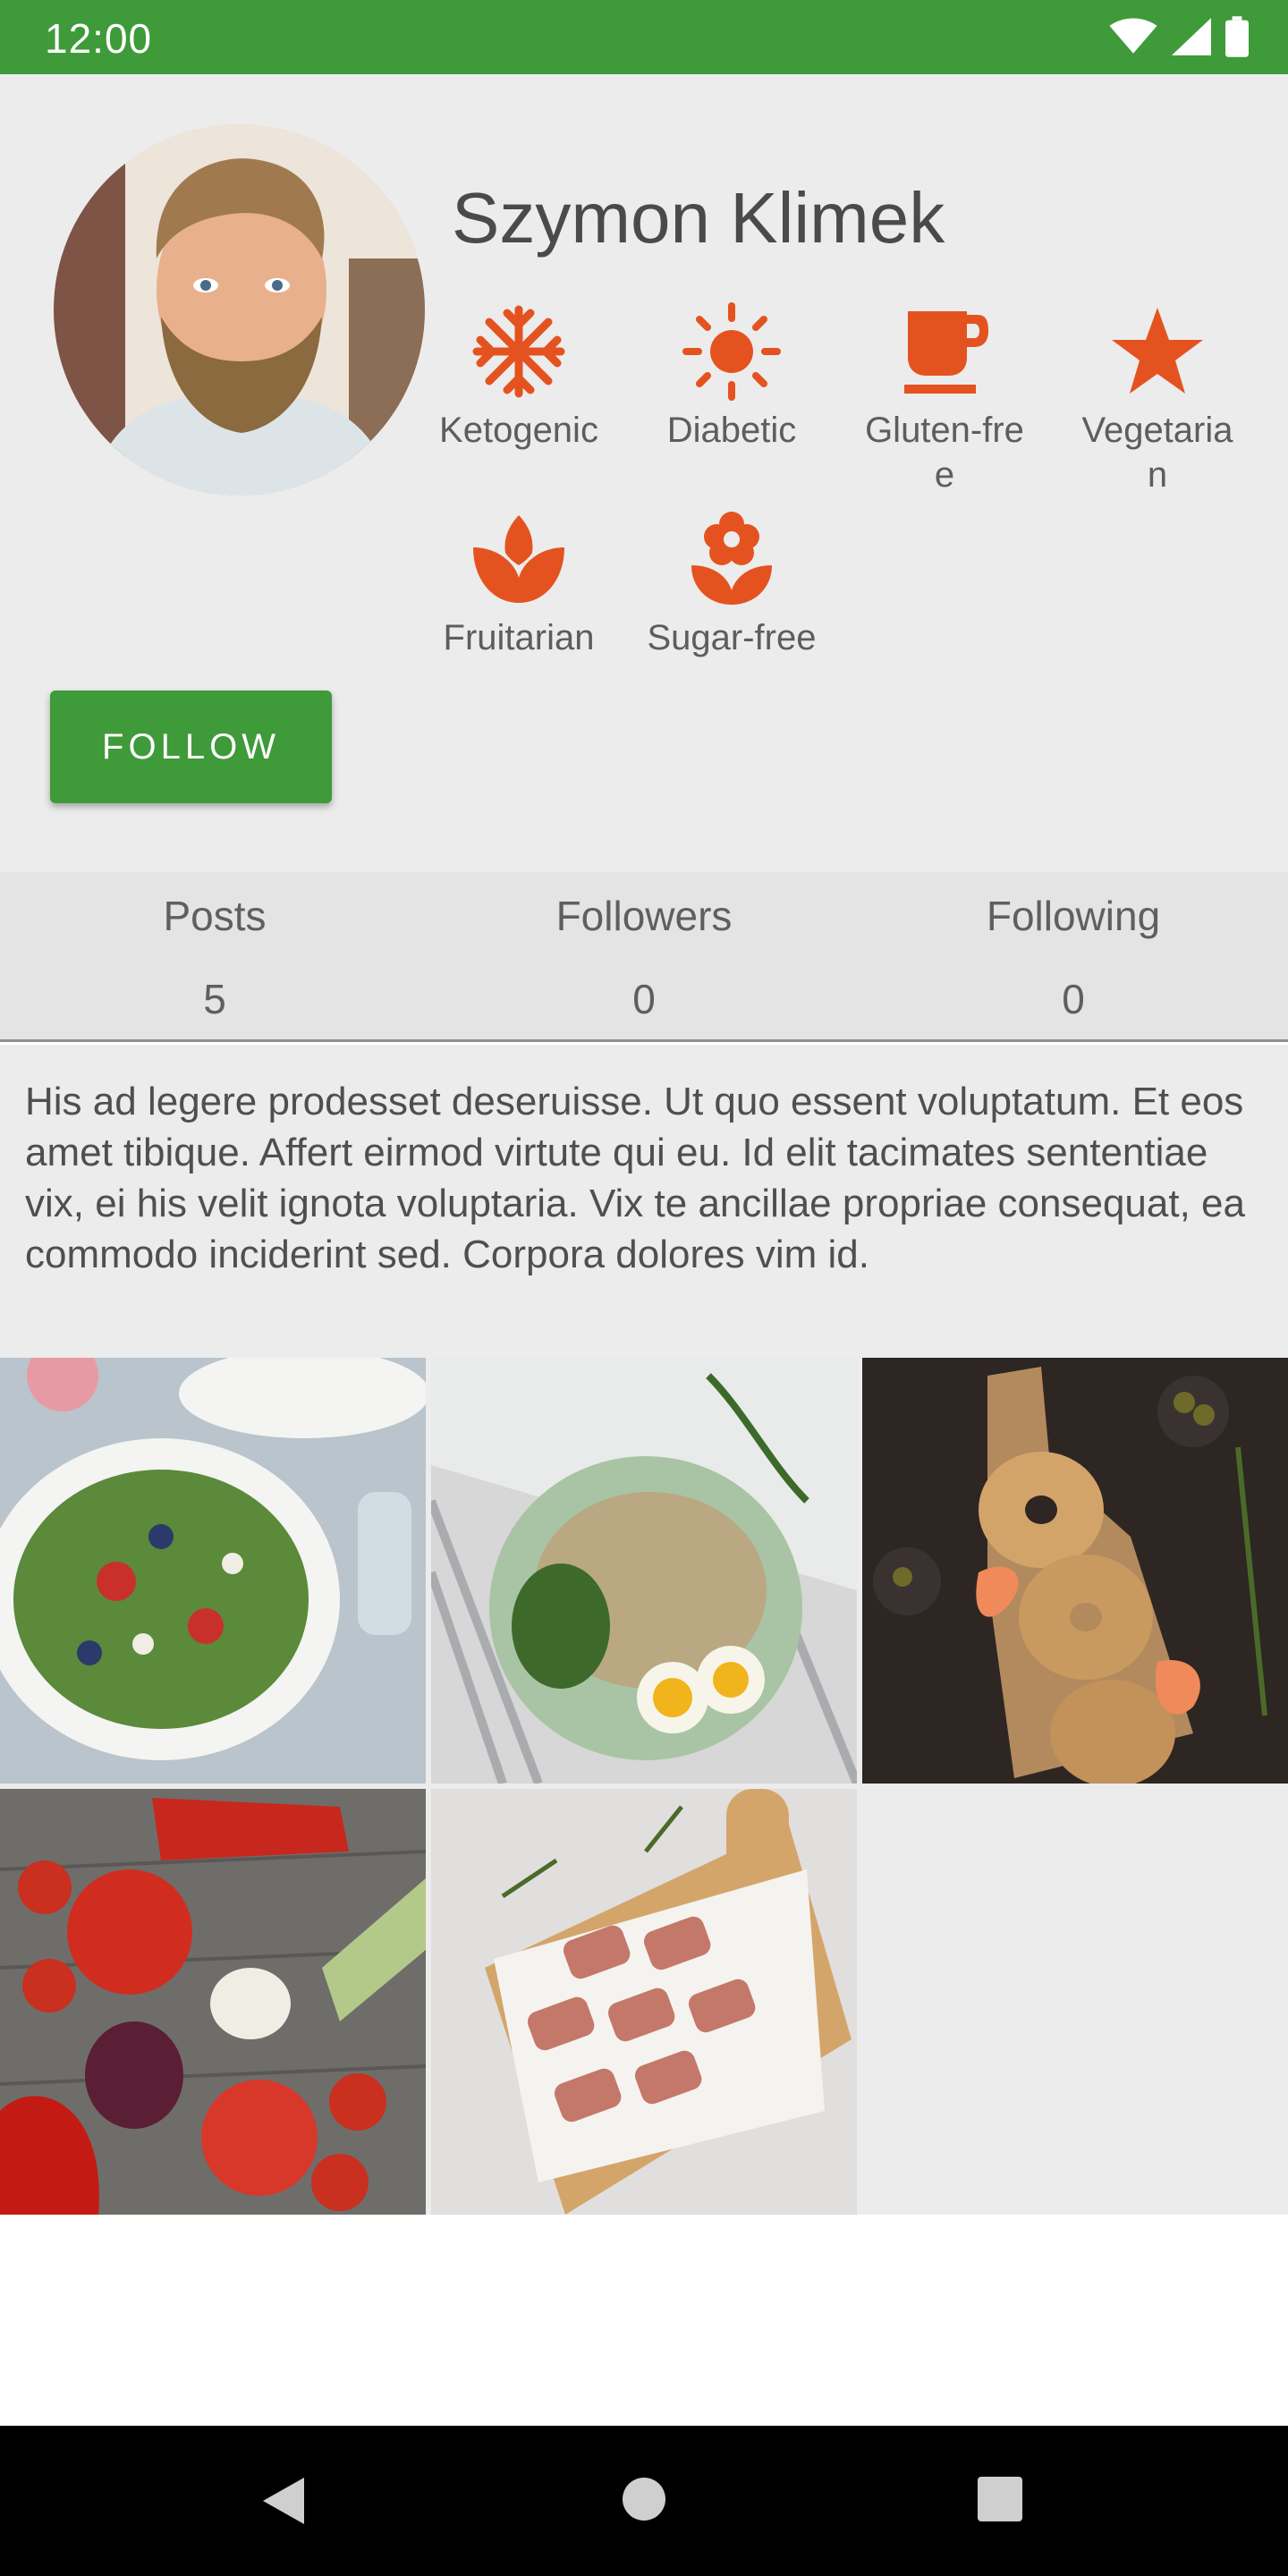  Describe the element at coordinates (1157, 399) in the screenshot. I see `diet-badge-vegetarian: Vegetaria n` at that location.